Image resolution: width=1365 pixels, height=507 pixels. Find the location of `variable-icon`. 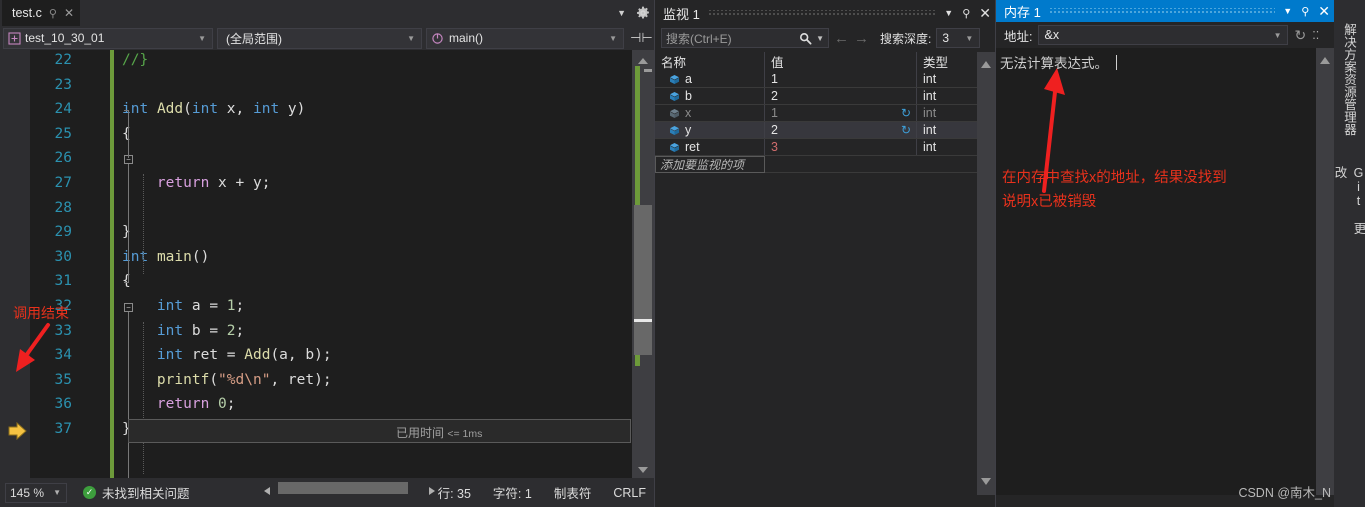

variable-icon is located at coordinates (674, 96).